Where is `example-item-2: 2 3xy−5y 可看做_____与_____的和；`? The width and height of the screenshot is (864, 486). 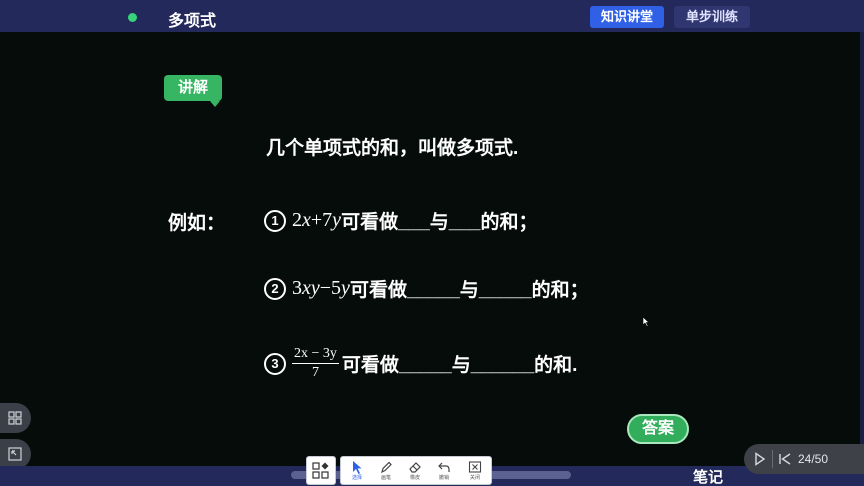
example-item-2: 2 3xy−5y 可看做_____与_____的和； is located at coordinates (426, 288).